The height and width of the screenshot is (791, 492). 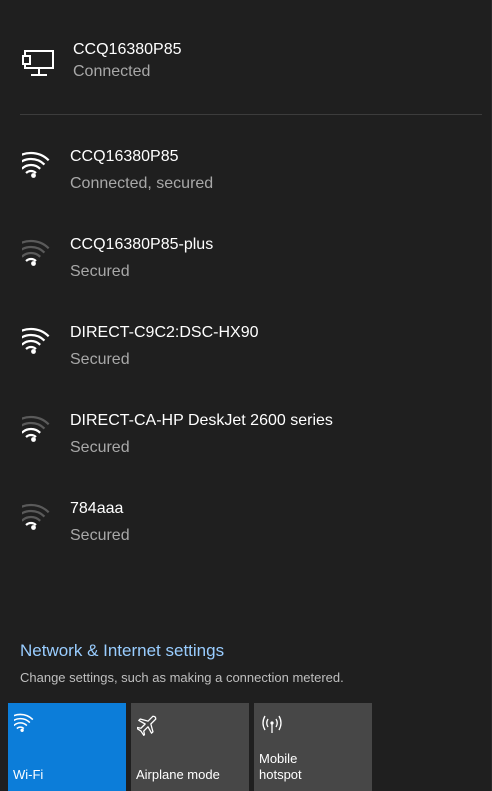 I want to click on wifi-network-item: CCQ16380P85-plus Secured, so click(x=246, y=262).